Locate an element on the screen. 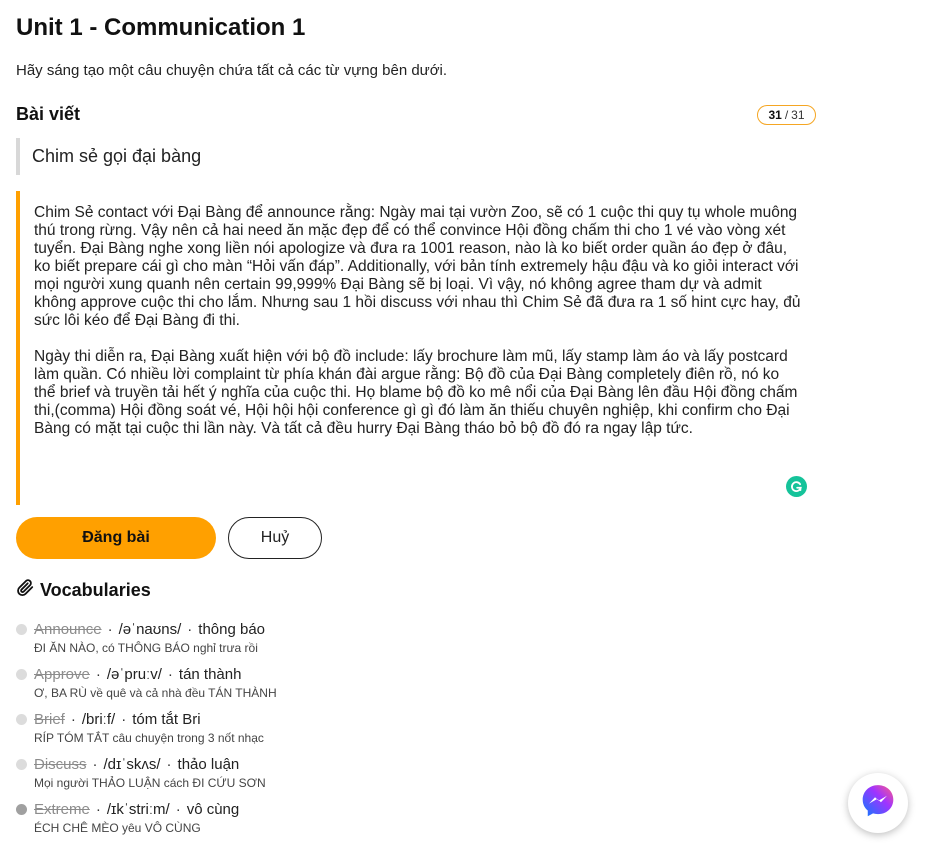 The image size is (932, 844). vocab-mnemonic: RÍP TÓM TẮT câu chuyện trong 3 nốt nhạc is located at coordinates (149, 738).